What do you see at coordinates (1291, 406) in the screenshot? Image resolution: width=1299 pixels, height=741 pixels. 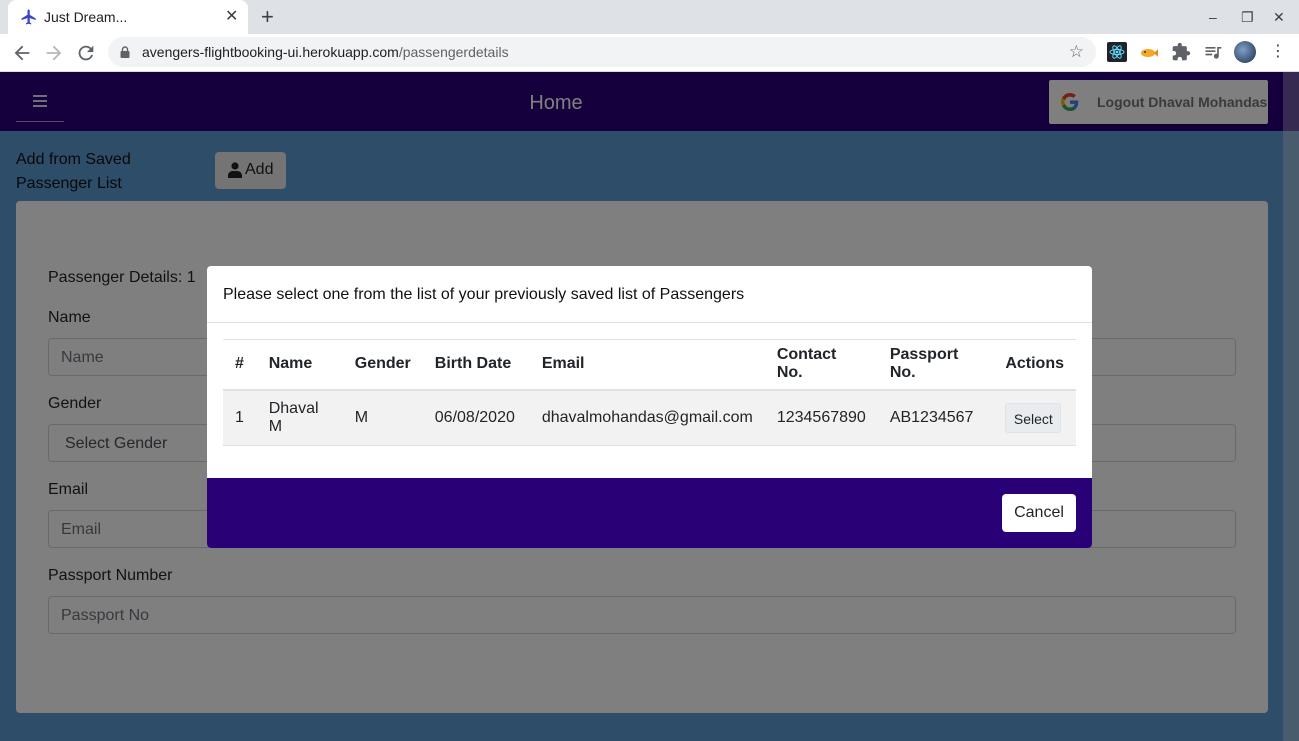 I see `page-scrollbar` at bounding box center [1291, 406].